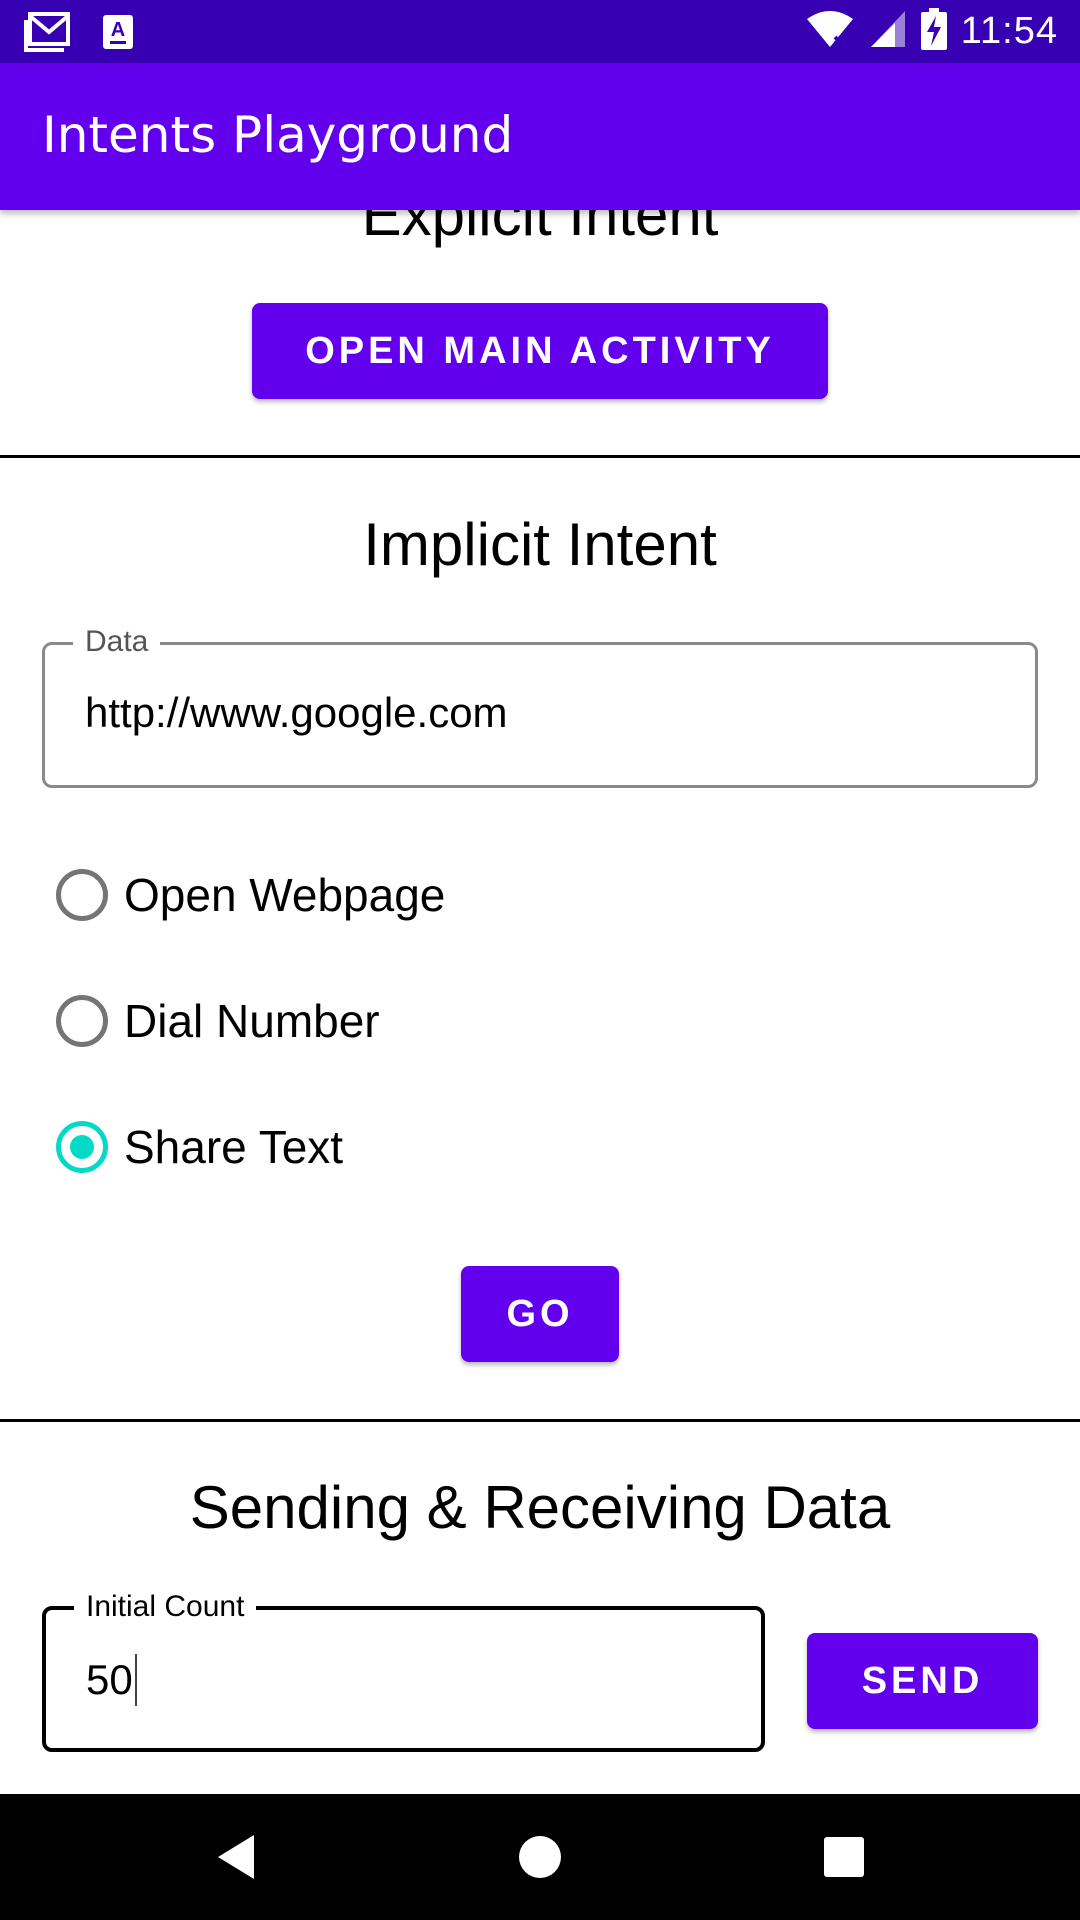  Describe the element at coordinates (933, 31) in the screenshot. I see `battery-charging-icon` at that location.